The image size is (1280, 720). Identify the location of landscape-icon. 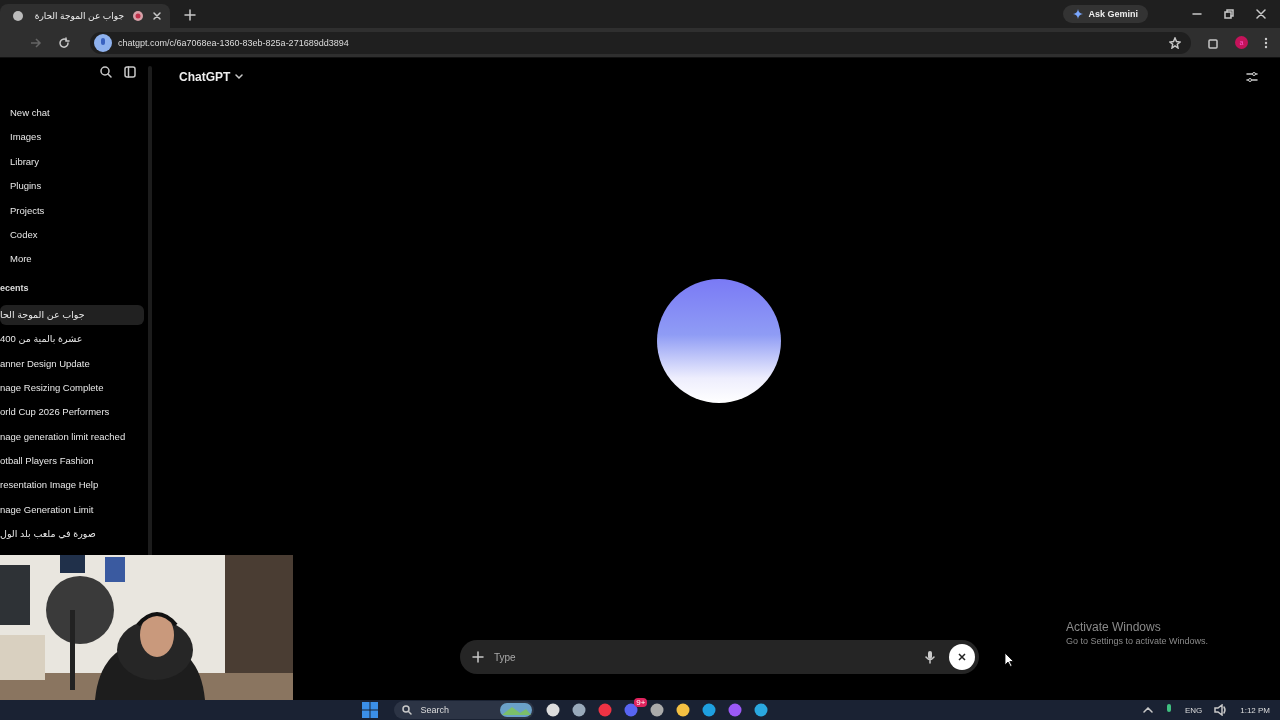
(516, 710).